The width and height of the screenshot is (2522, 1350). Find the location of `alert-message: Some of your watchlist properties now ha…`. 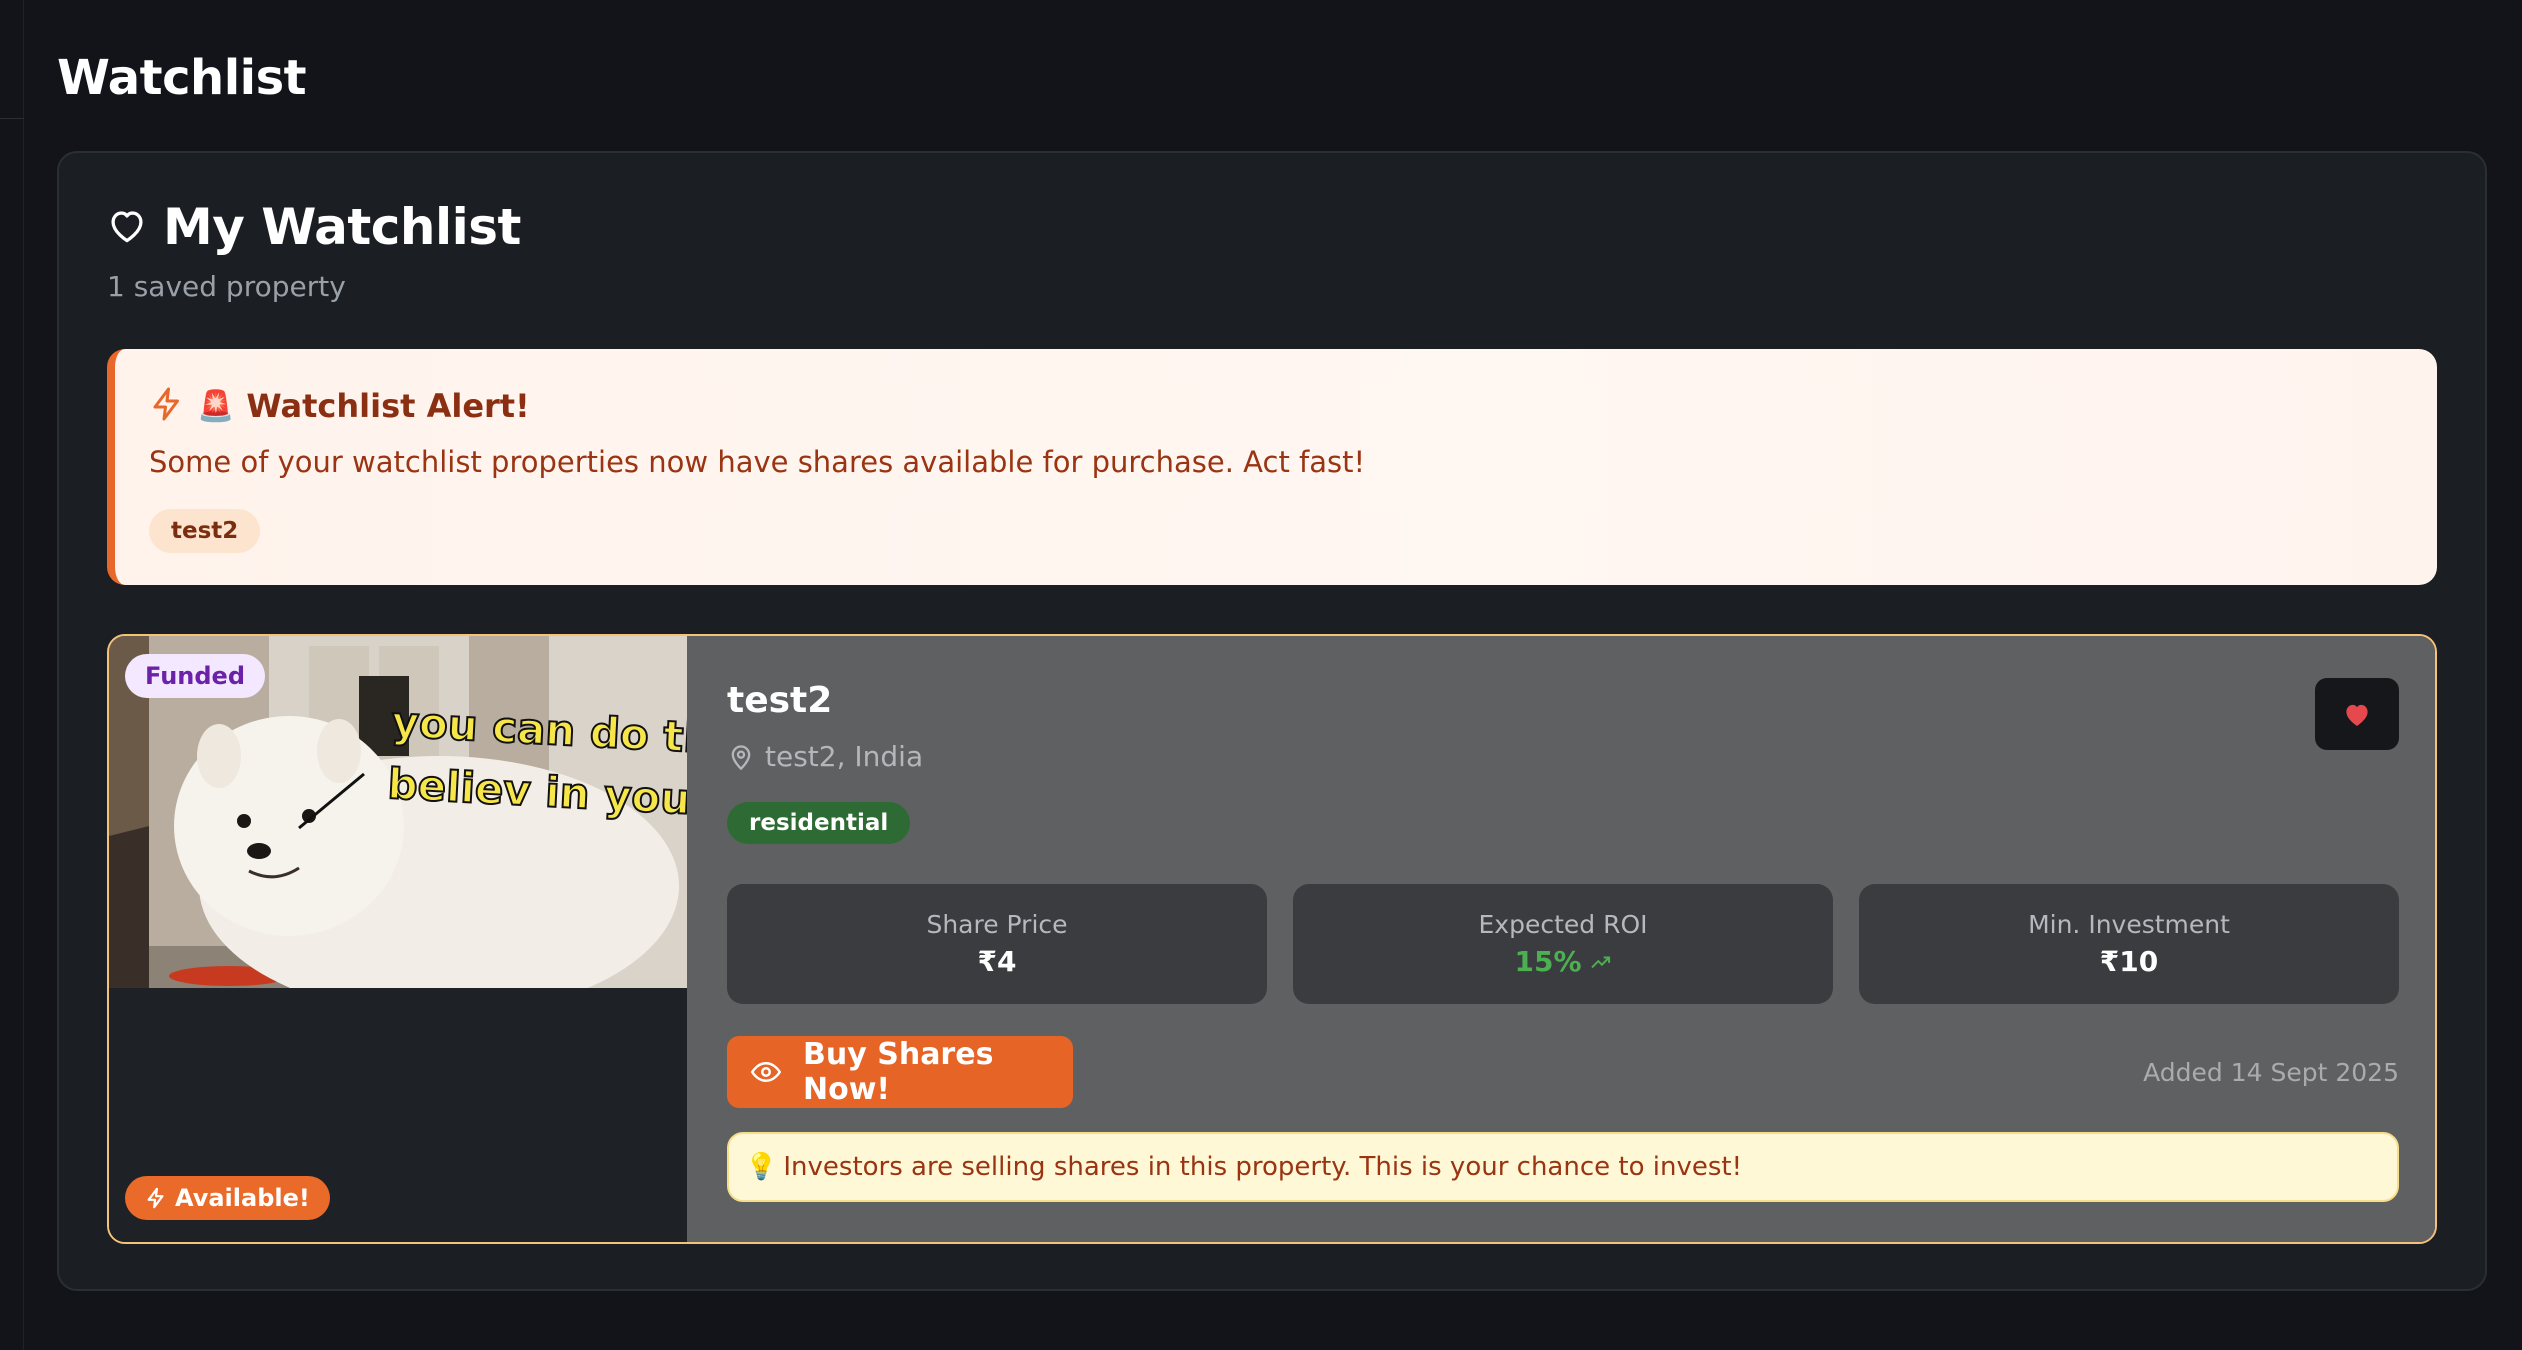

alert-message: Some of your watchlist properties now ha… is located at coordinates (757, 462).